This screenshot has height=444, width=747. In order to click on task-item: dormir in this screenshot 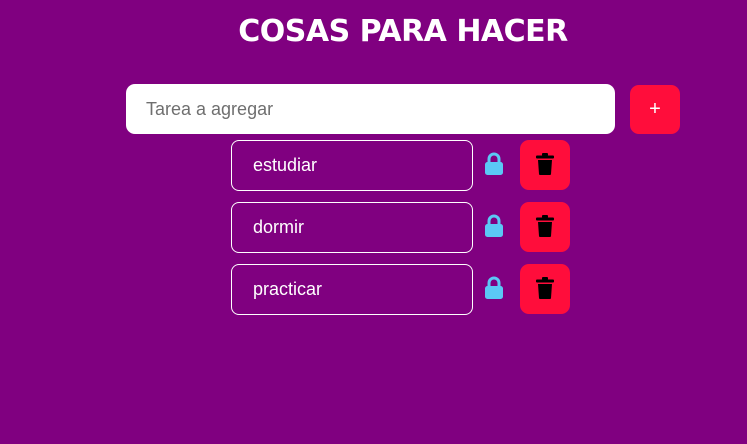, I will do `click(401, 227)`.